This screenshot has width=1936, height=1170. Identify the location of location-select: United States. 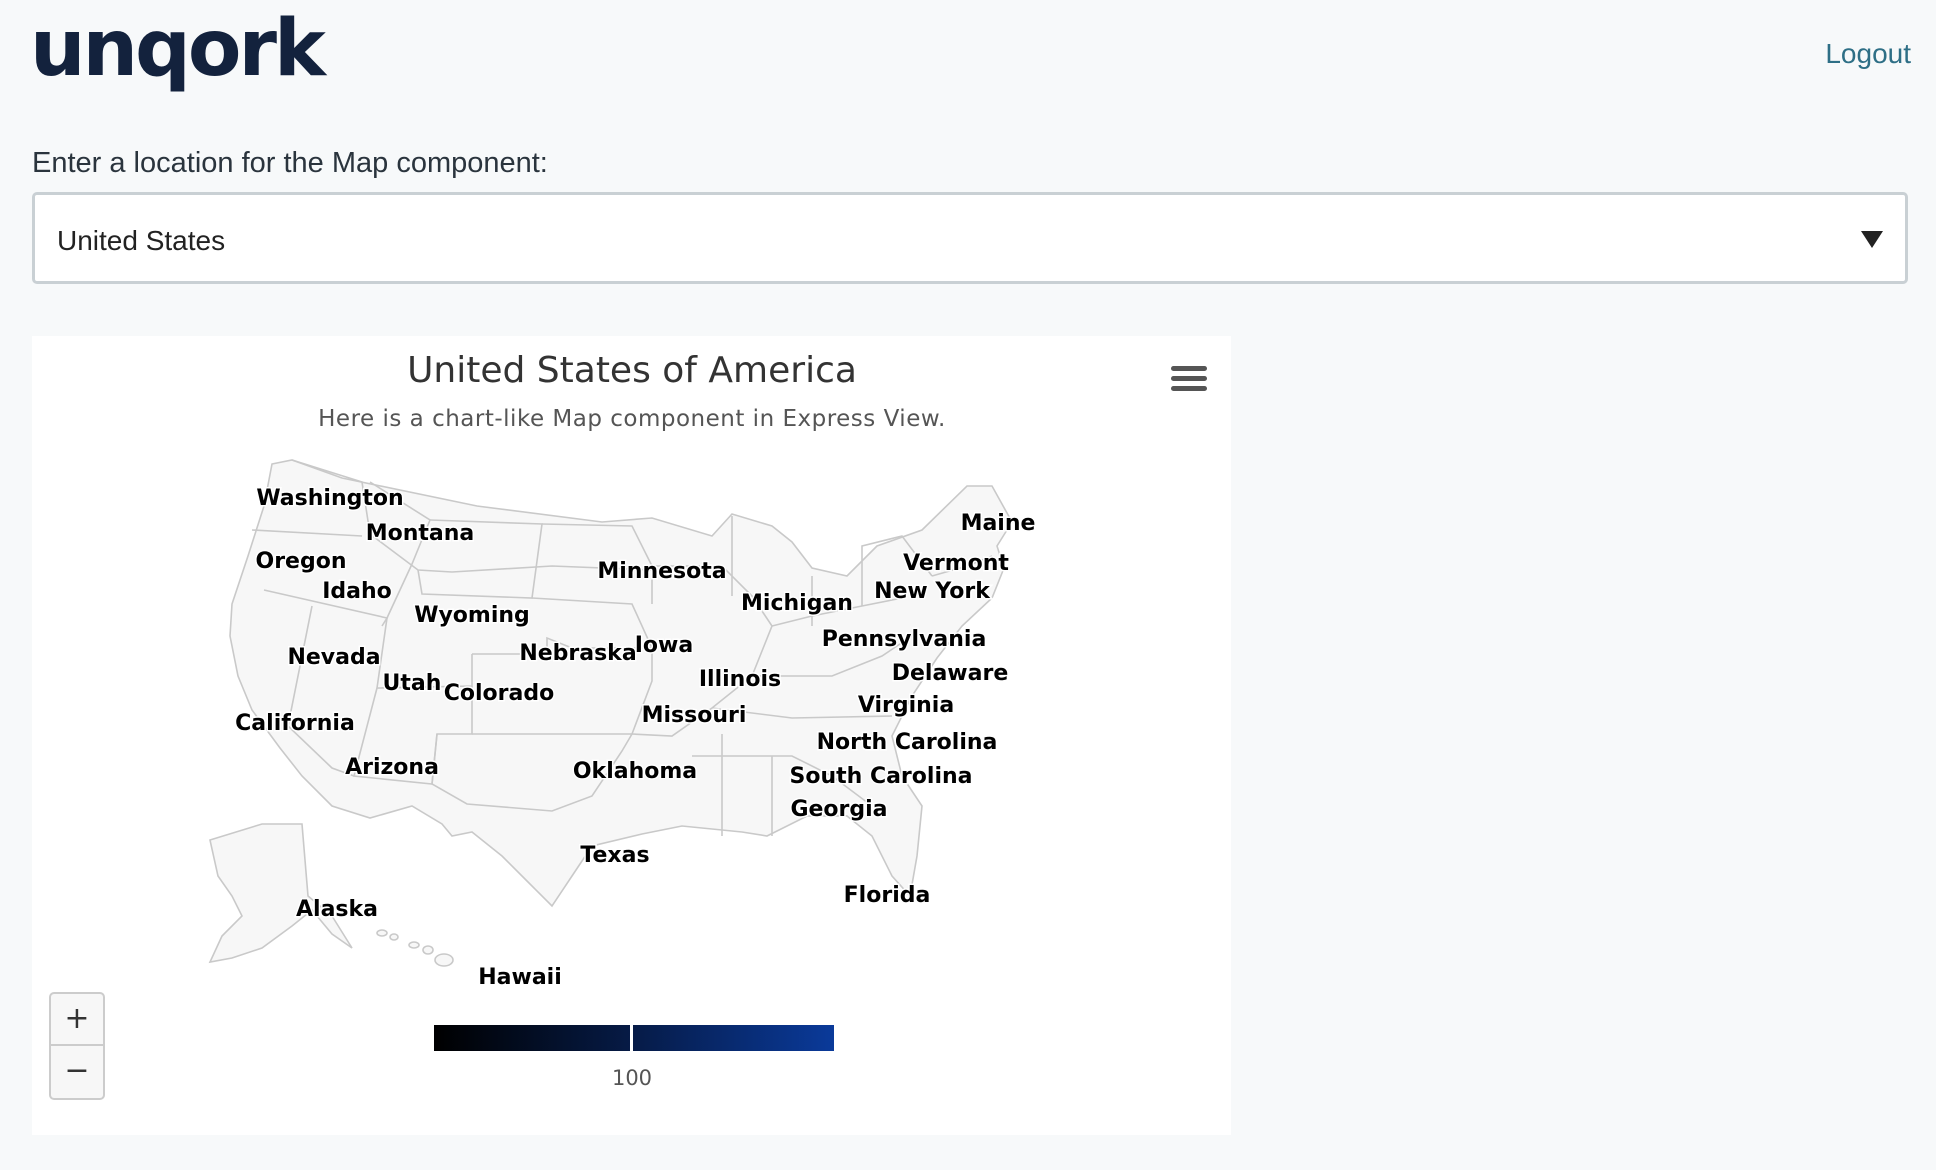
(970, 238).